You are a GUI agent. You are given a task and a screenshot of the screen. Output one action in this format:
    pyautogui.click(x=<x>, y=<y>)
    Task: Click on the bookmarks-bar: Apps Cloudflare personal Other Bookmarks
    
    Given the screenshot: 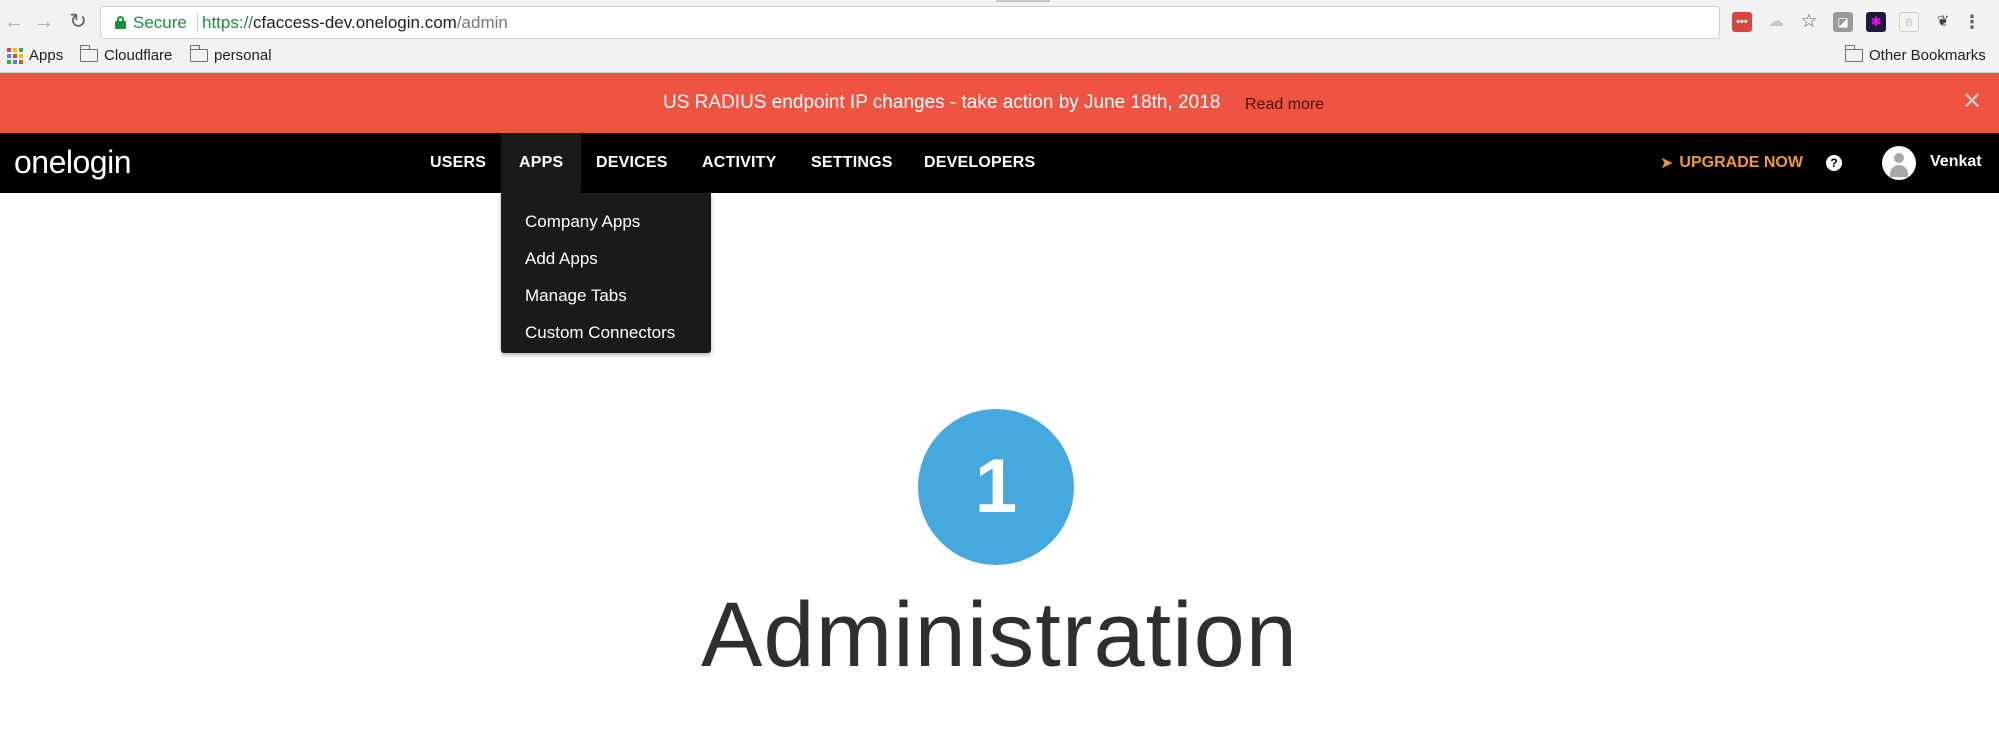 What is the action you would take?
    pyautogui.click(x=999, y=58)
    